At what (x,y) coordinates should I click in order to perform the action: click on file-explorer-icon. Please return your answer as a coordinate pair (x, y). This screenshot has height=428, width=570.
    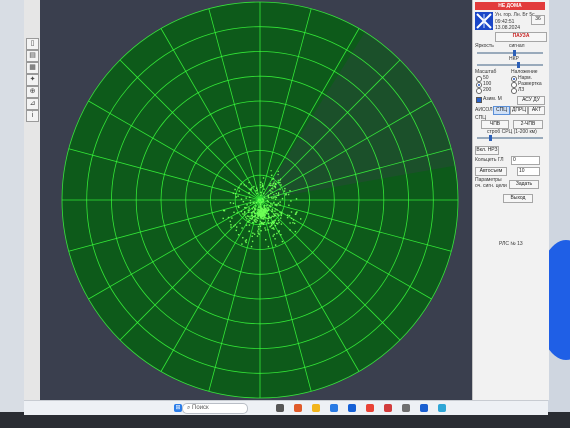
    Looking at the image, I should click on (316, 408).